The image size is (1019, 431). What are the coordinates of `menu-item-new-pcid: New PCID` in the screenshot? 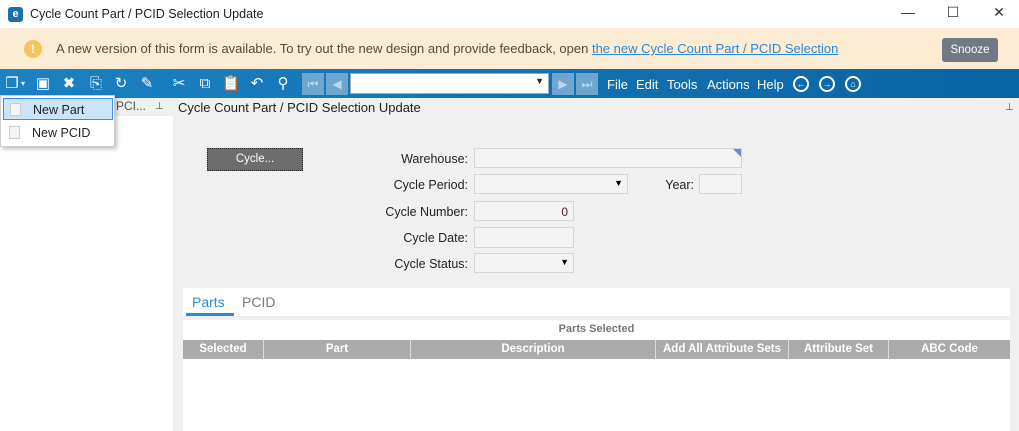 It's located at (58, 133).